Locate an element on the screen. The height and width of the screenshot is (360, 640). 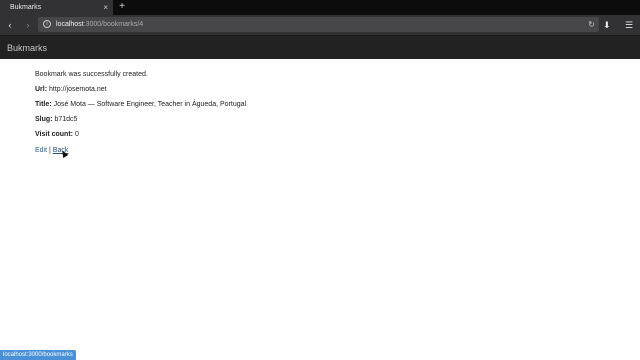
url-path: :3000/bookmarks/4 is located at coordinates (113, 24).